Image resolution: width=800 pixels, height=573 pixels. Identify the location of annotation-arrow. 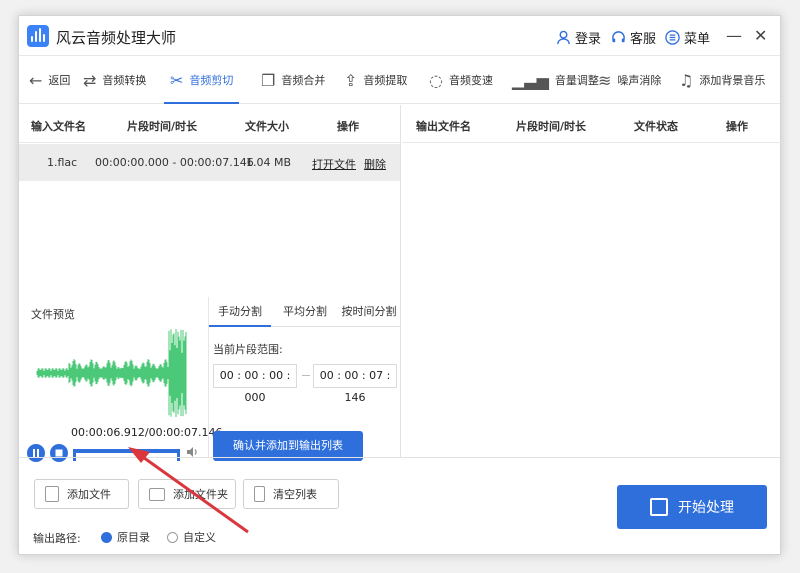
(188, 490).